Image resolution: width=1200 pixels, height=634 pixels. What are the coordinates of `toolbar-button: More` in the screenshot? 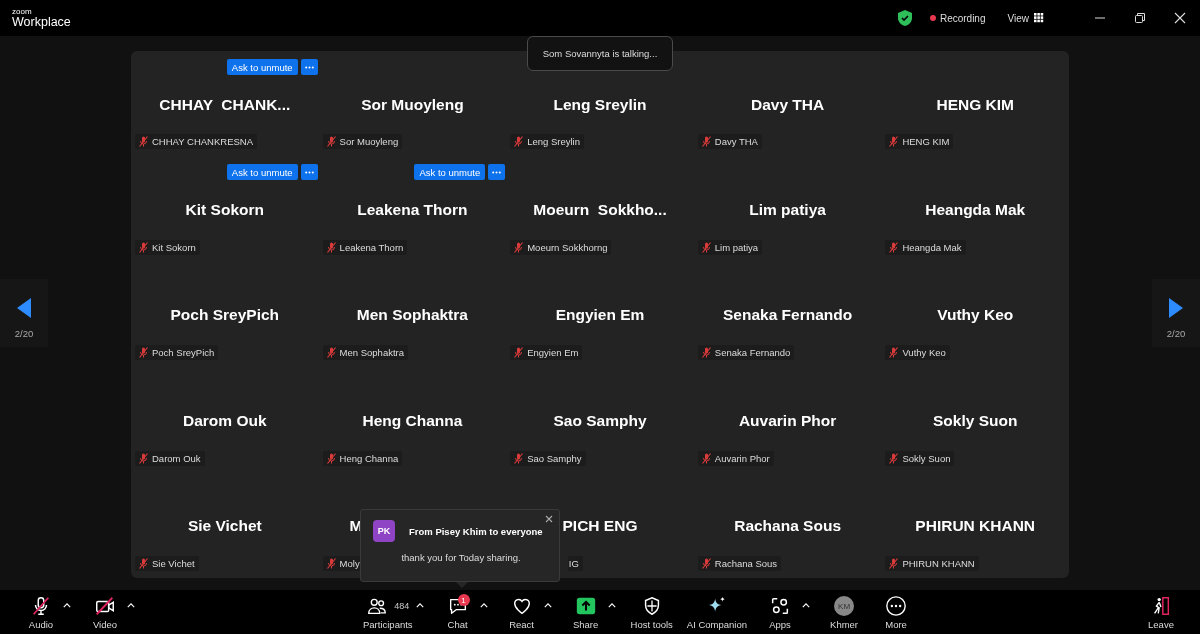 It's located at (896, 612).